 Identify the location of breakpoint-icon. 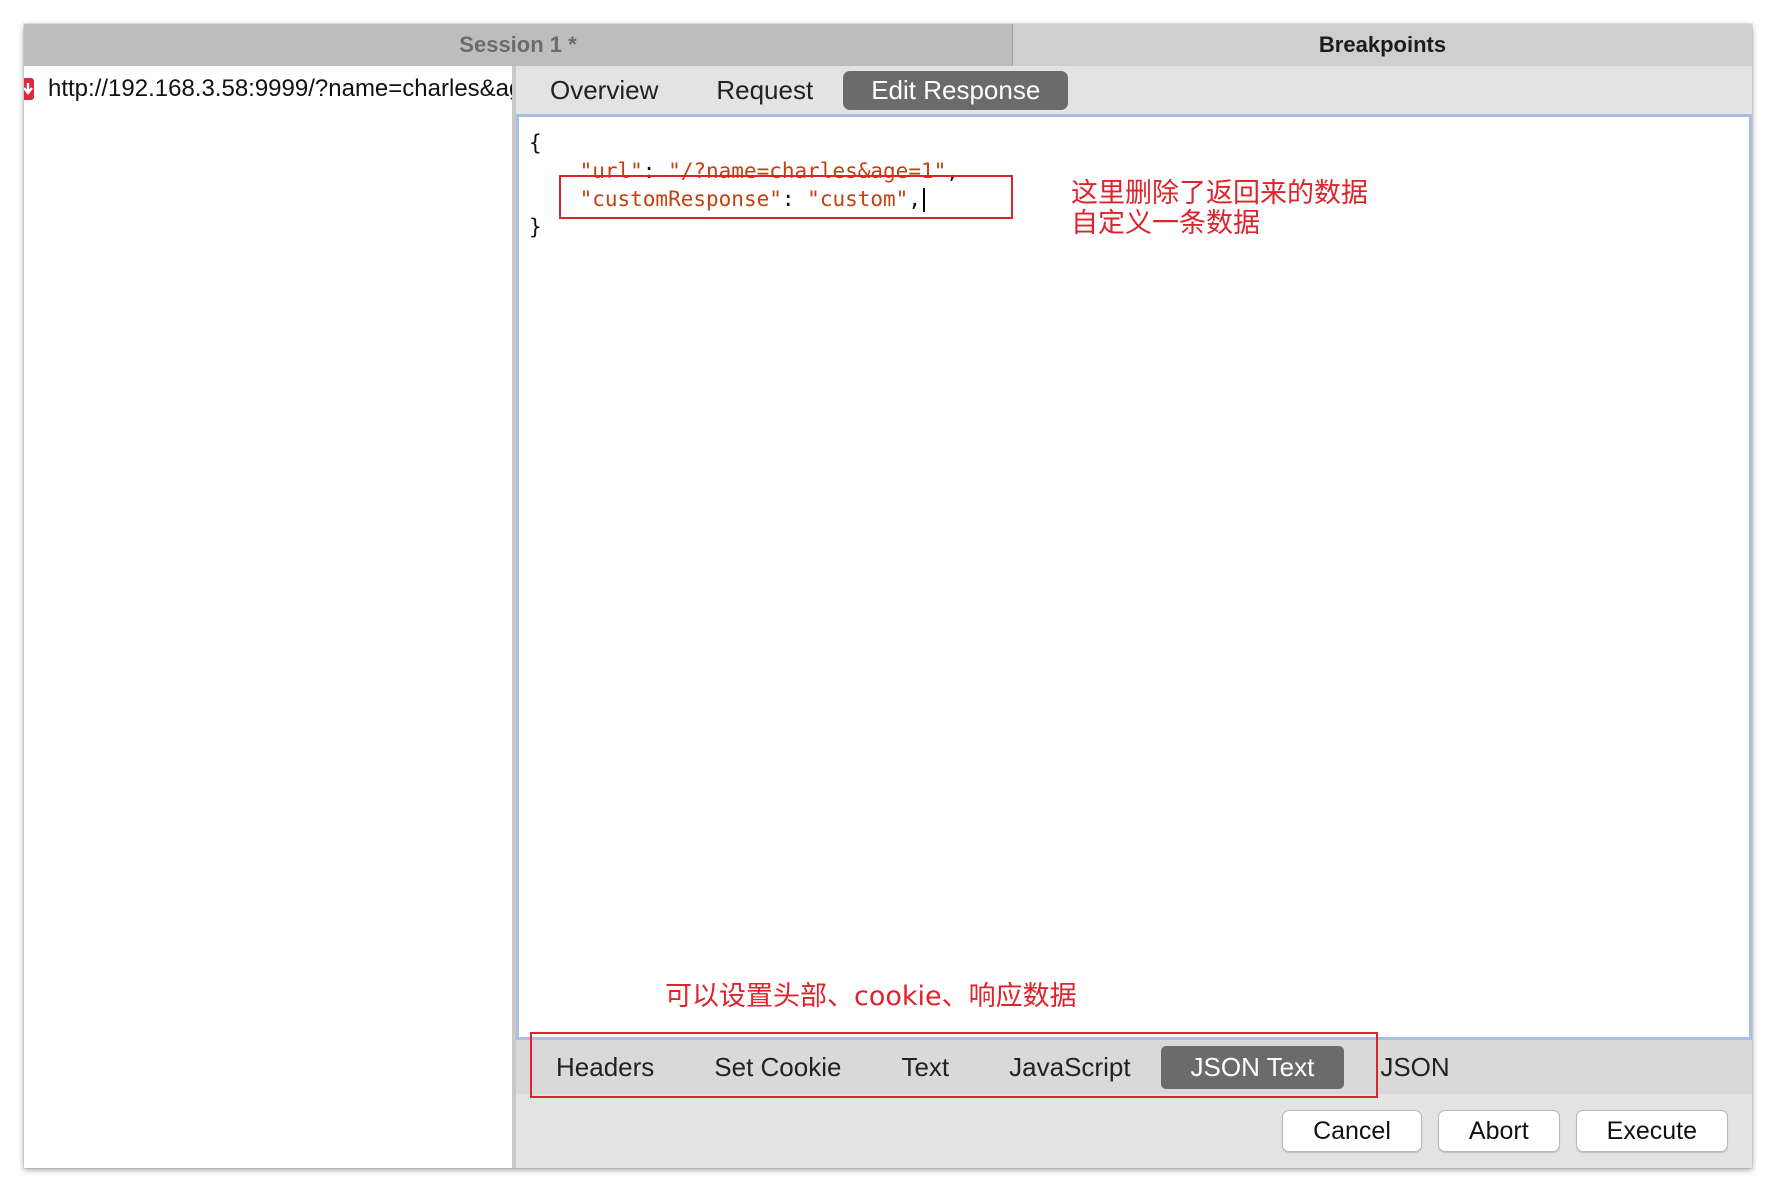
(29, 89).